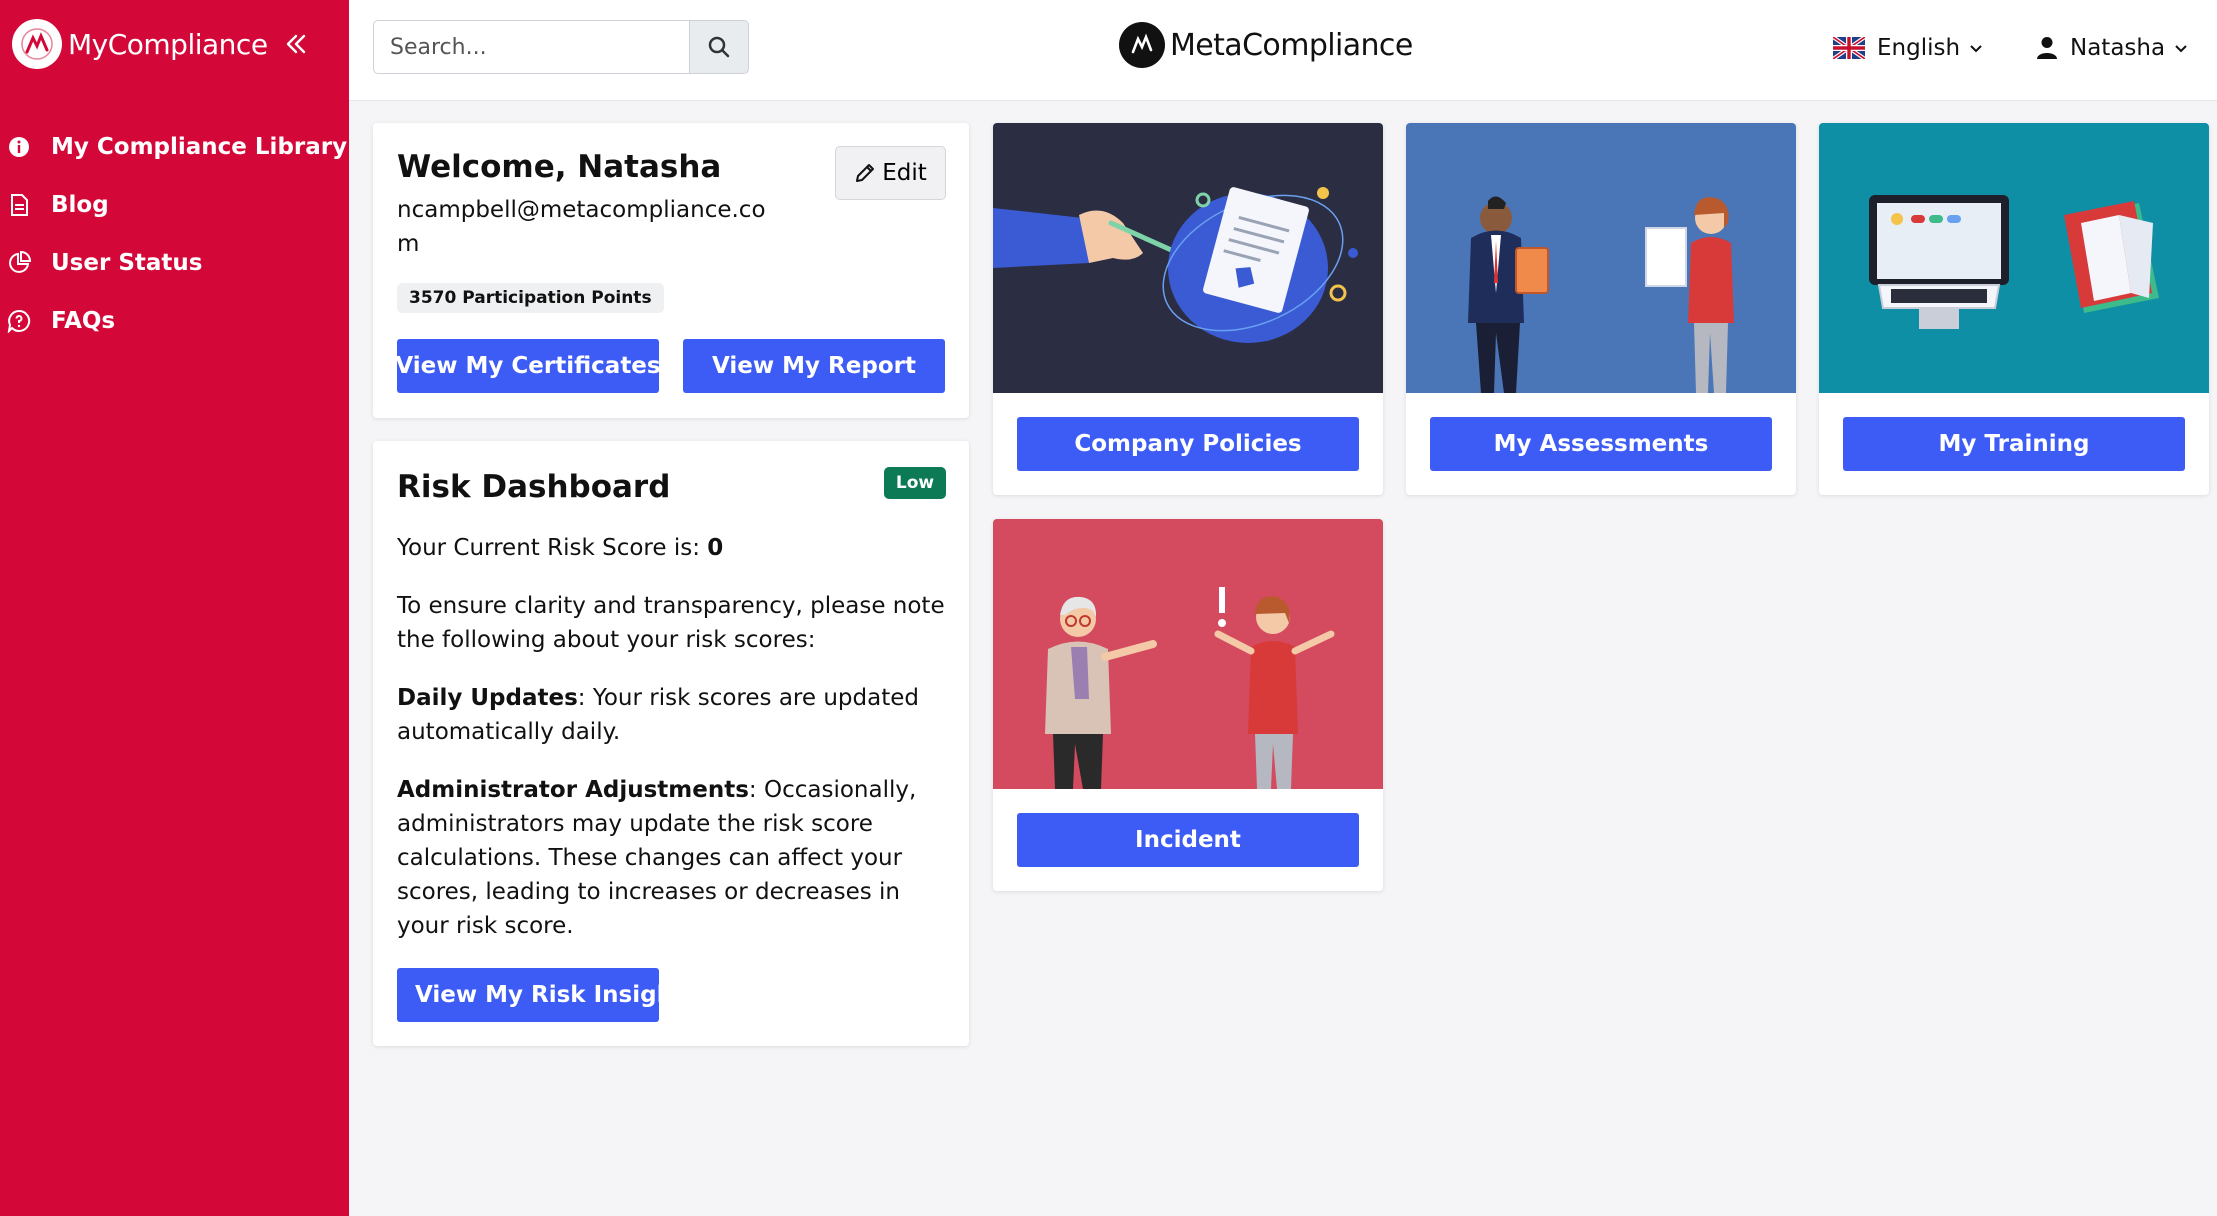 The image size is (2217, 1216). I want to click on sidebar-item-faqs: FAQs, so click(174, 321).